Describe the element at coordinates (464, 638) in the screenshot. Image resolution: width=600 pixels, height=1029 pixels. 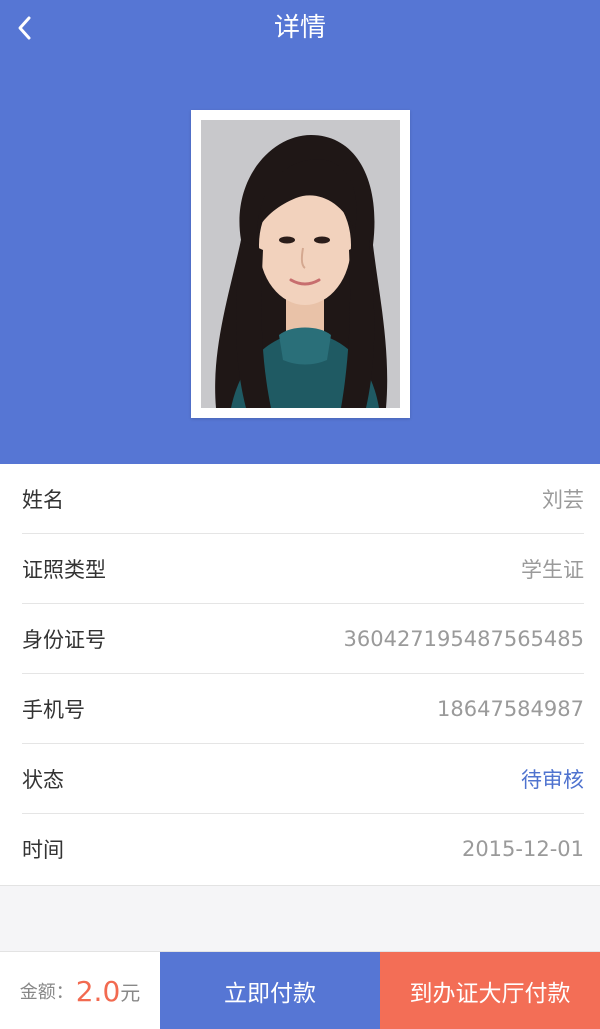
I see `detail-value: 360427195487565485` at that location.